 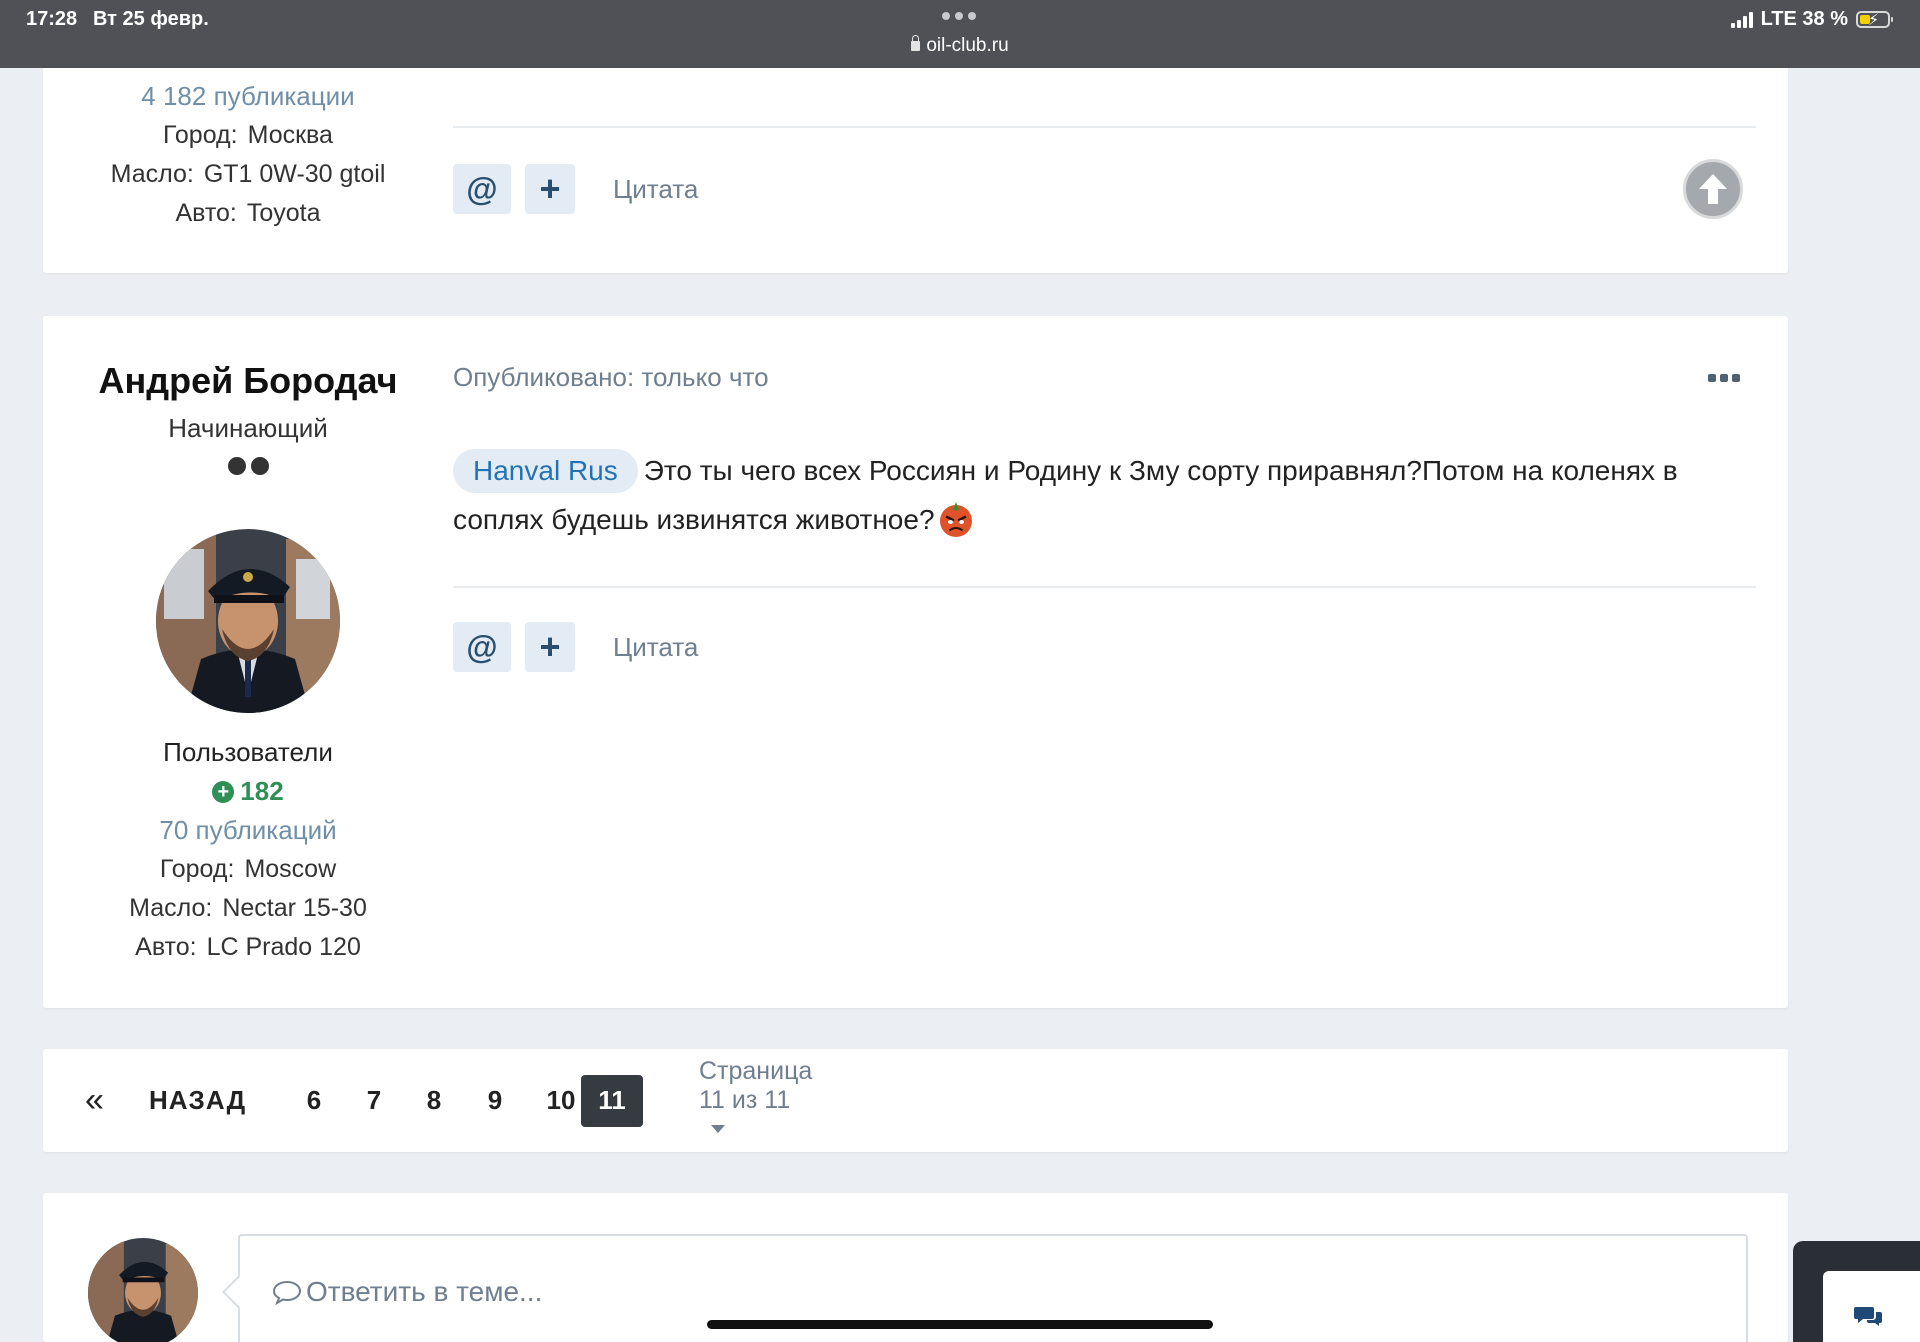 What do you see at coordinates (1804, 19) in the screenshot?
I see `network-text: LTE 38 %` at bounding box center [1804, 19].